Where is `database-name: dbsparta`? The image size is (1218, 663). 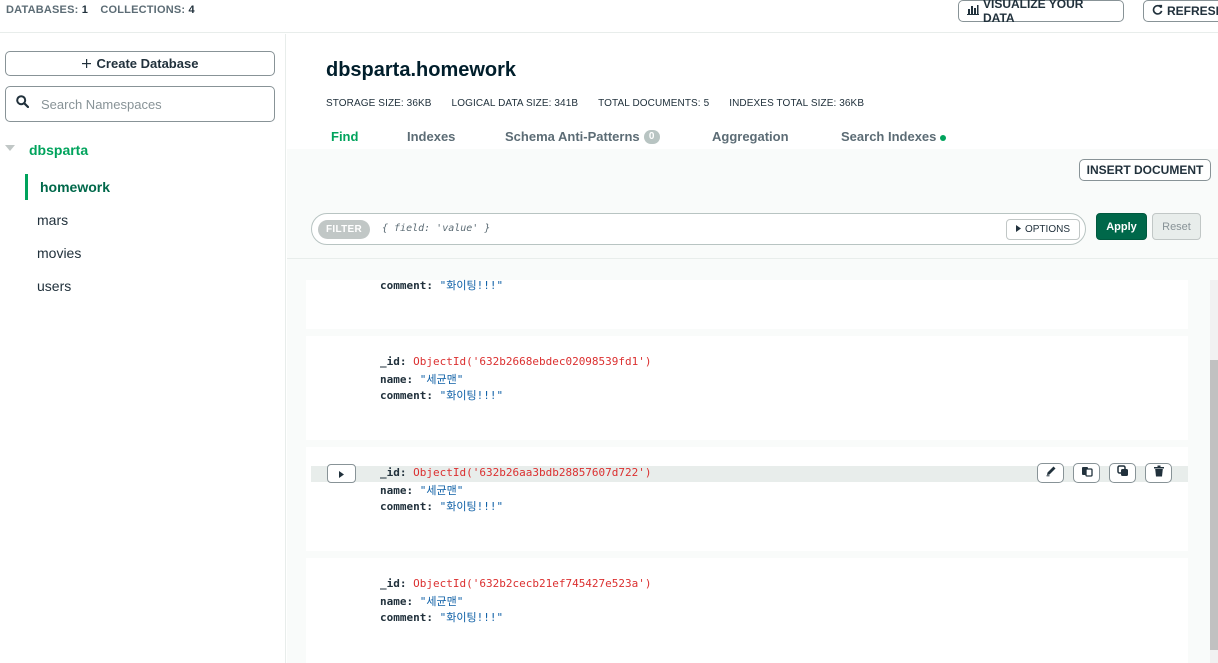 database-name: dbsparta is located at coordinates (59, 150).